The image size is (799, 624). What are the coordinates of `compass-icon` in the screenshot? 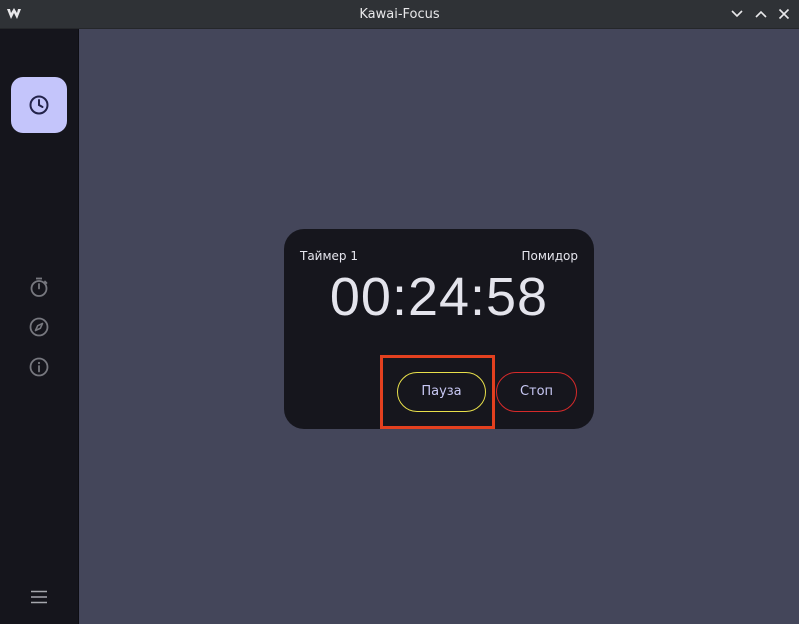 It's located at (39, 327).